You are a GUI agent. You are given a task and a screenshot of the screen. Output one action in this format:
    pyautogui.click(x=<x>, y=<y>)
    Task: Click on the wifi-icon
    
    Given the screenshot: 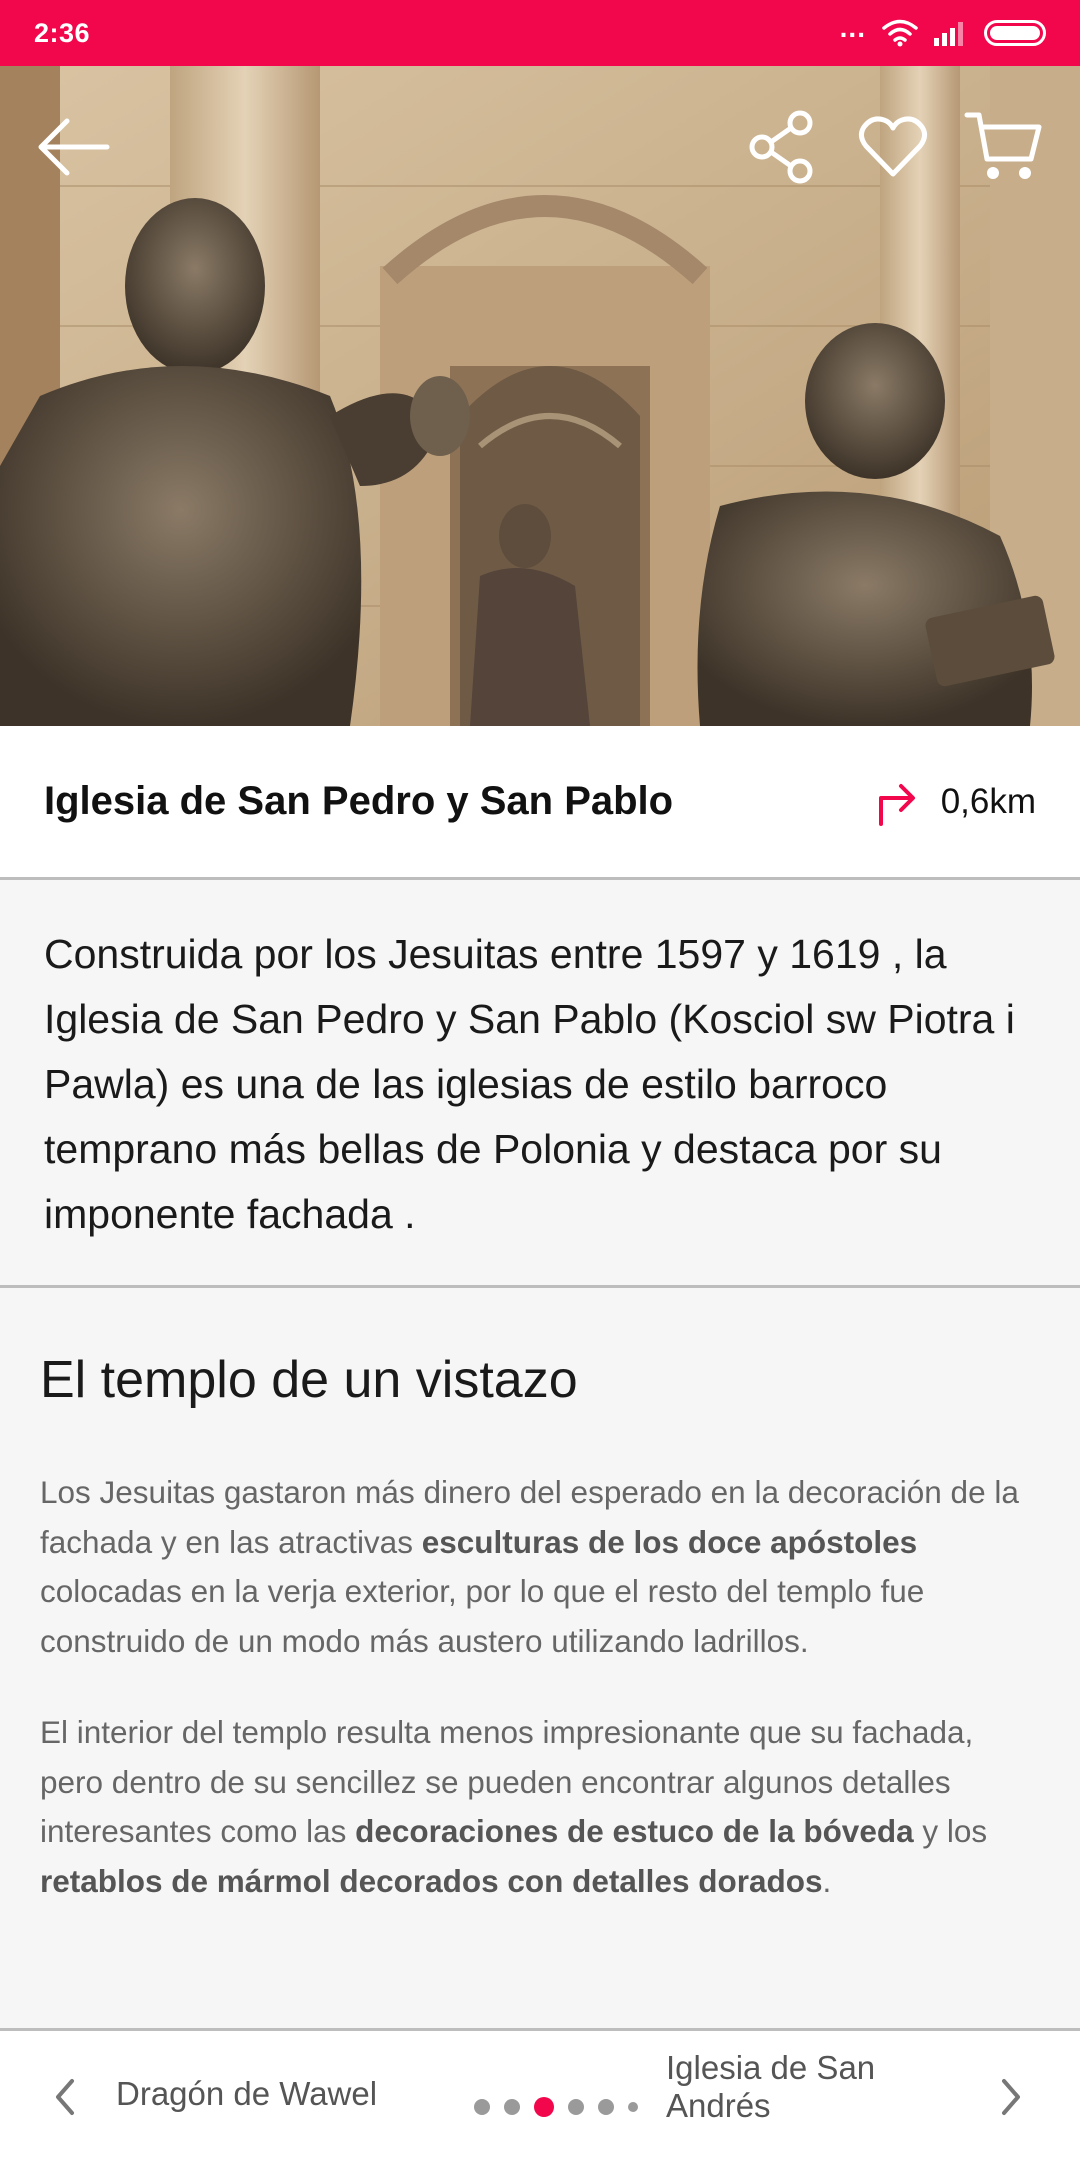 What is the action you would take?
    pyautogui.click(x=900, y=33)
    